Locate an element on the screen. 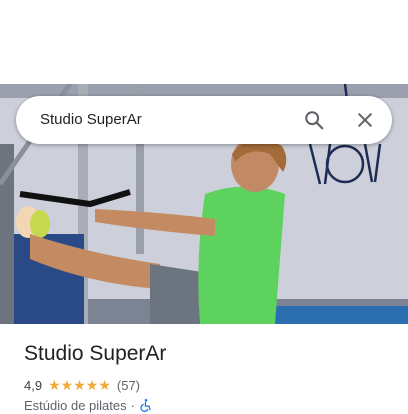 Image resolution: width=408 pixels, height=414 pixels. search-bar: Studio SuperAr is located at coordinates (204, 120).